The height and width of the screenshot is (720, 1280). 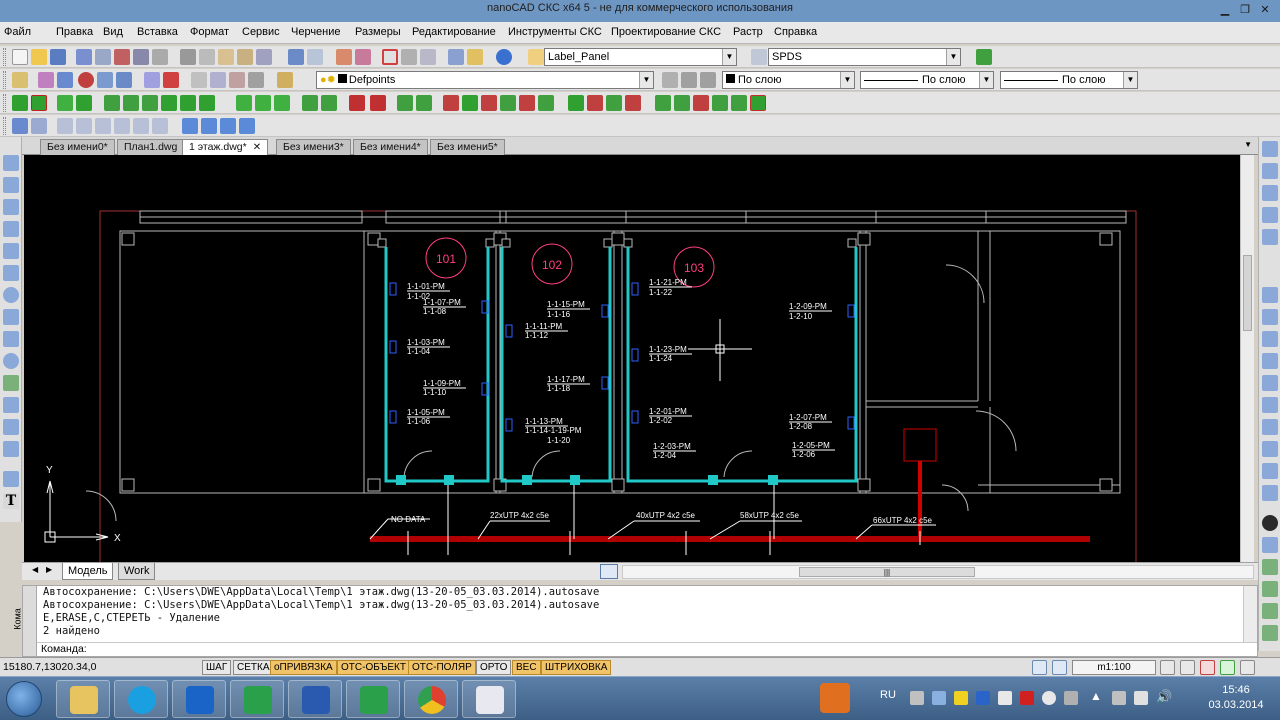 I want to click on scs-switch-icon, so click(x=263, y=103).